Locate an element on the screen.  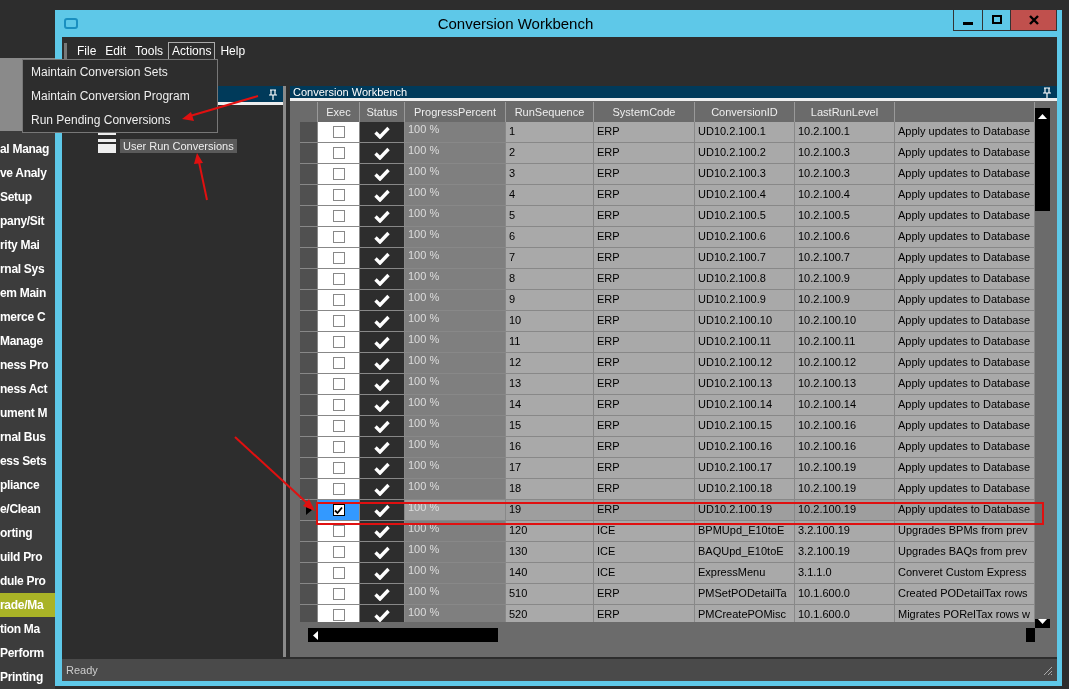
table-cell: 8 is located at coordinates (512, 278).